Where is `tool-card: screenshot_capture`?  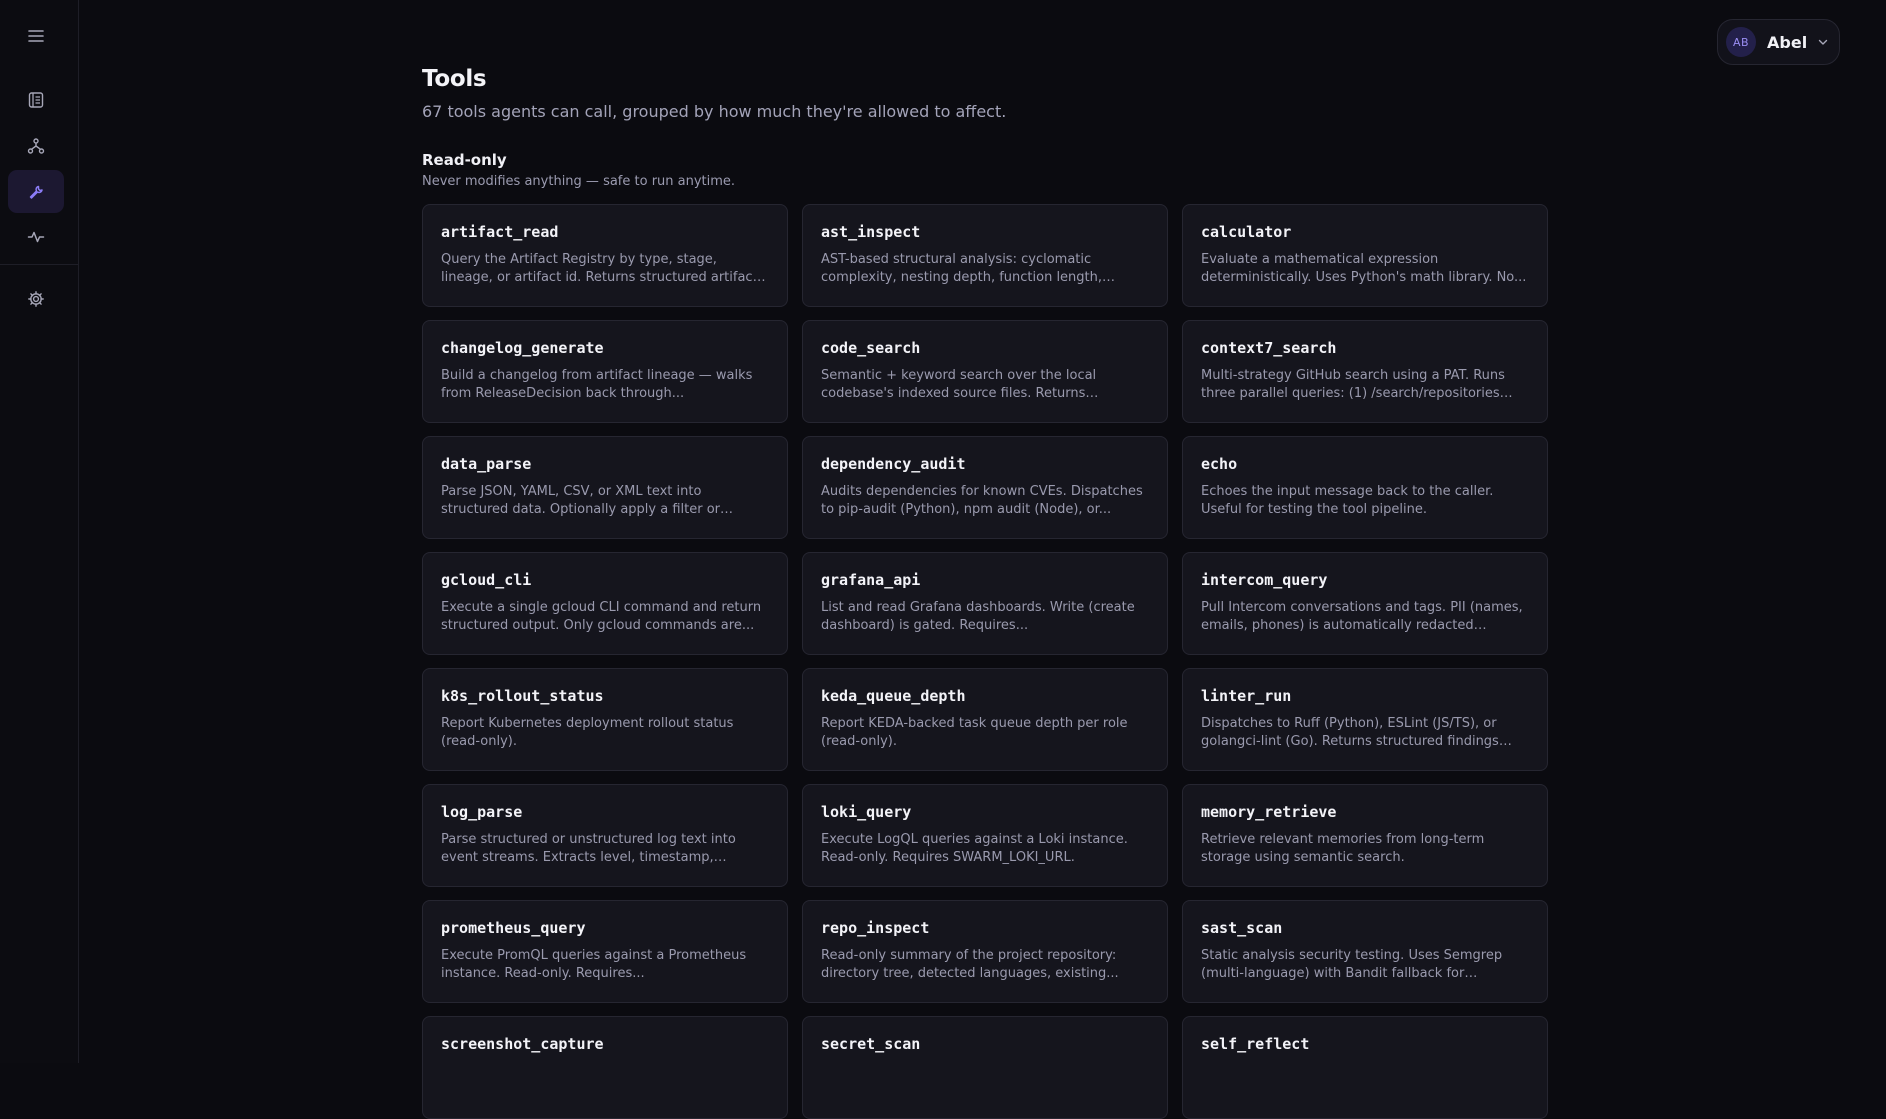
tool-card: screenshot_capture is located at coordinates (605, 1067).